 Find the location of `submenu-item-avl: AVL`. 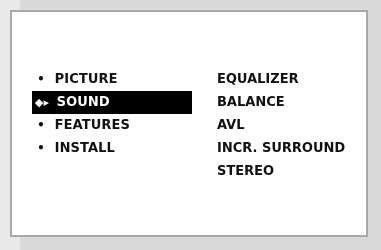

submenu-item-avl: AVL is located at coordinates (292, 125).